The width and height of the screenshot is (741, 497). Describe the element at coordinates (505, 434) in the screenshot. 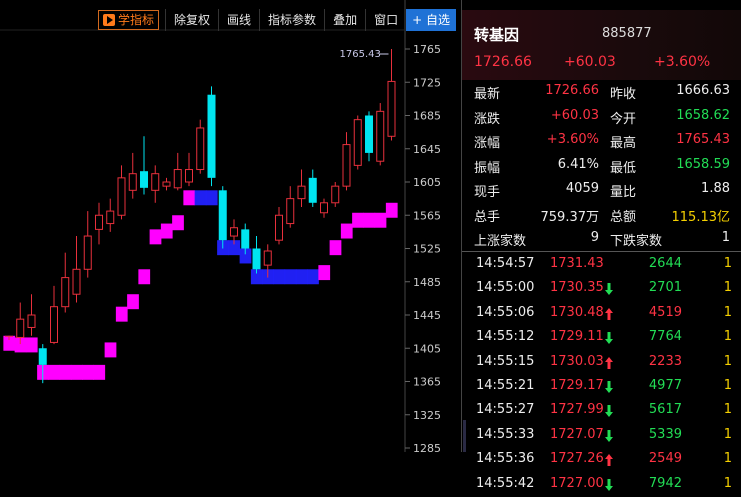

I see `tick-time: 14:55:33` at that location.